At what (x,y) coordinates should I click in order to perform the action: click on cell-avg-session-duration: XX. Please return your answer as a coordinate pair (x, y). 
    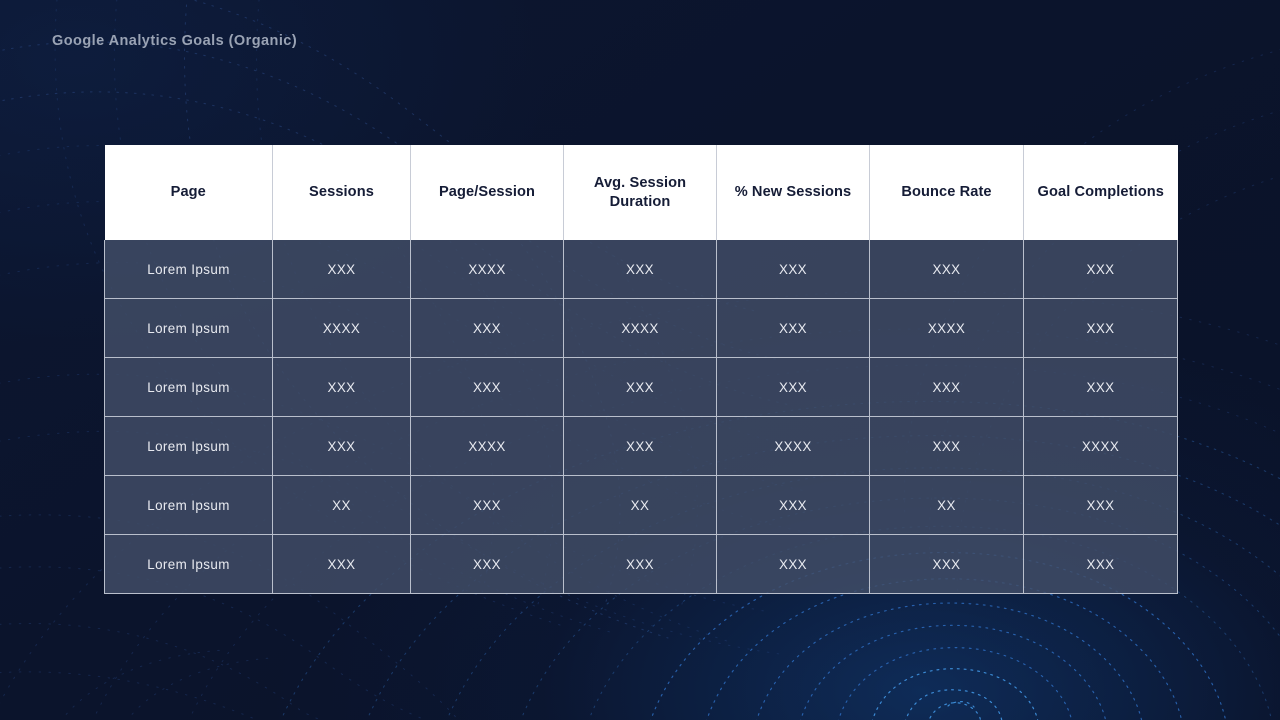
    Looking at the image, I should click on (640, 505).